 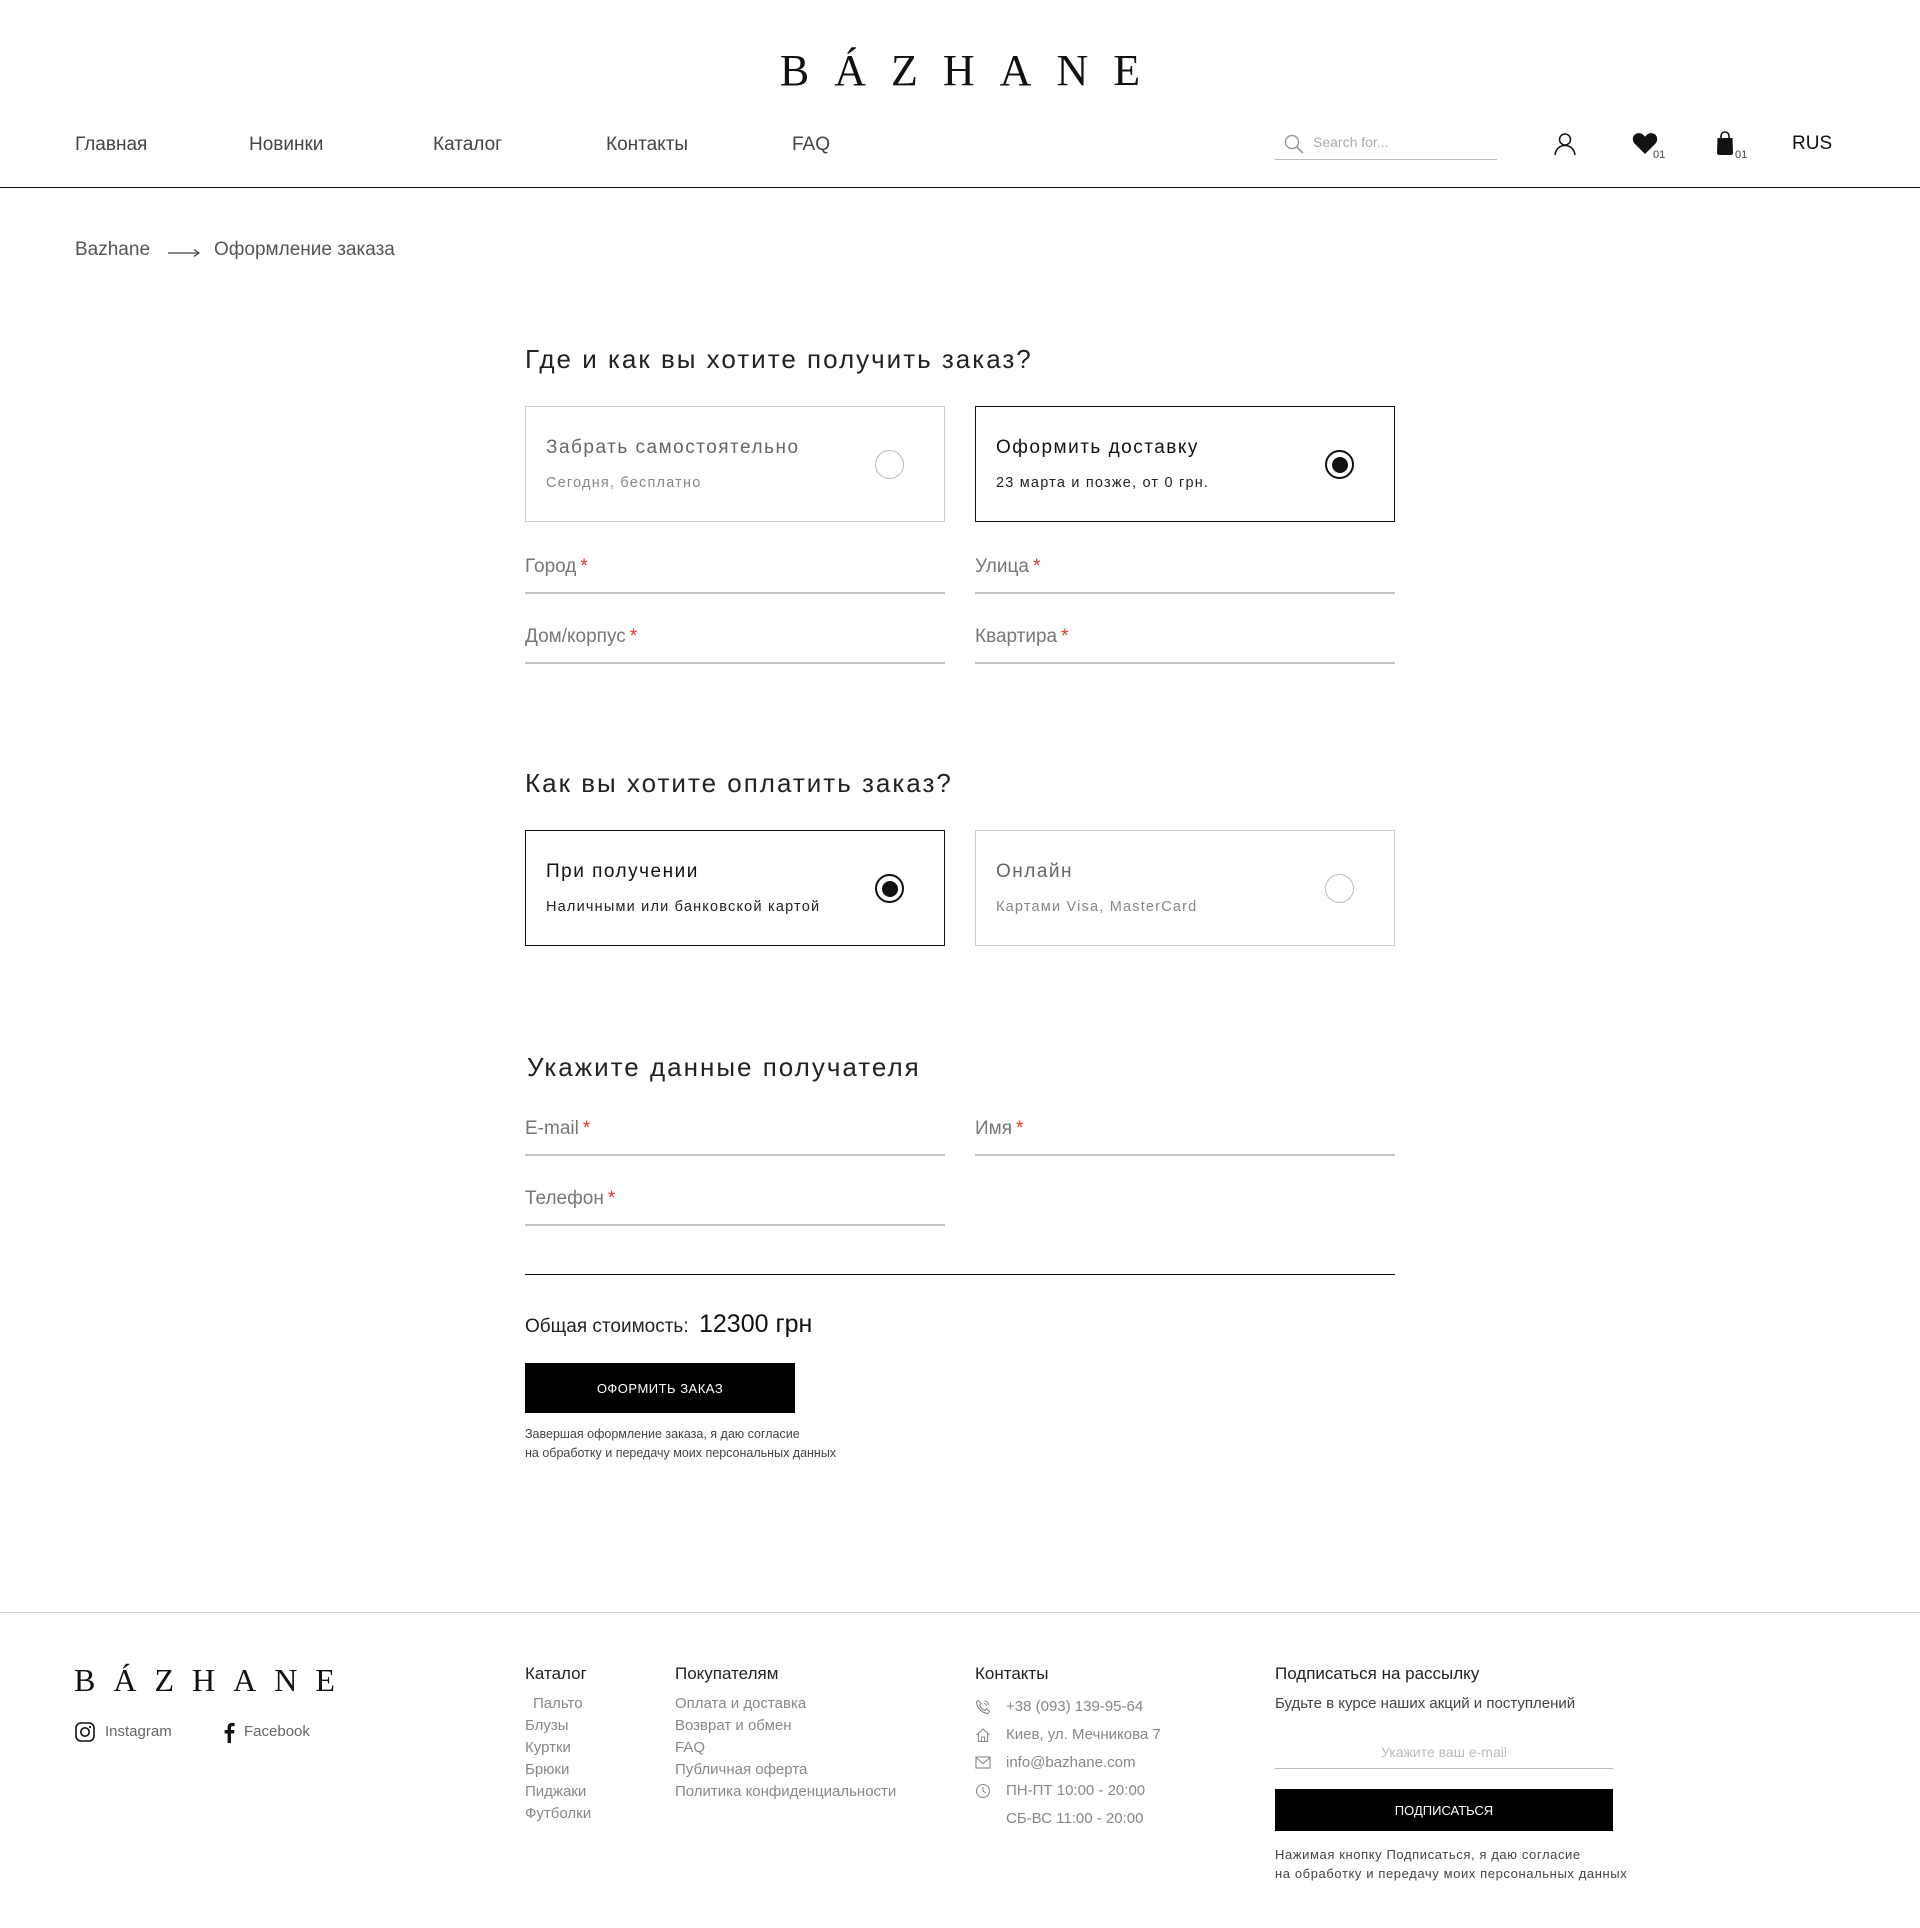 I want to click on option-title: Онлайн, so click(x=1035, y=871).